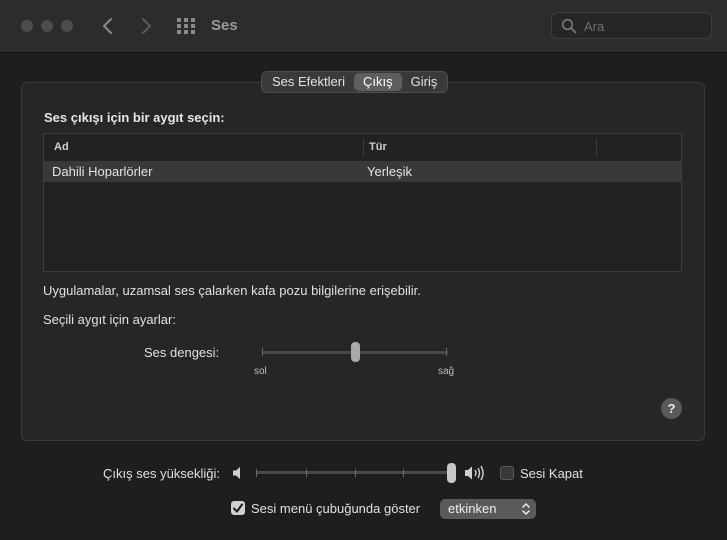 The image size is (727, 540). Describe the element at coordinates (109, 319) in the screenshot. I see `device-settings-label: Seçili aygıt için ayarlar:` at that location.